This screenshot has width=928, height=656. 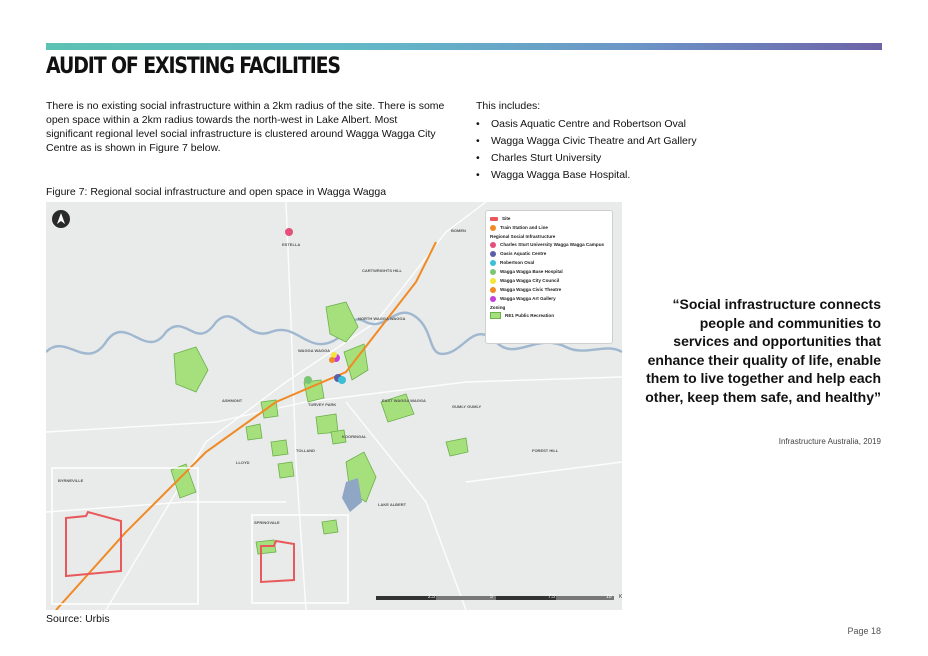 I want to click on open-space-zones, so click(x=319, y=428).